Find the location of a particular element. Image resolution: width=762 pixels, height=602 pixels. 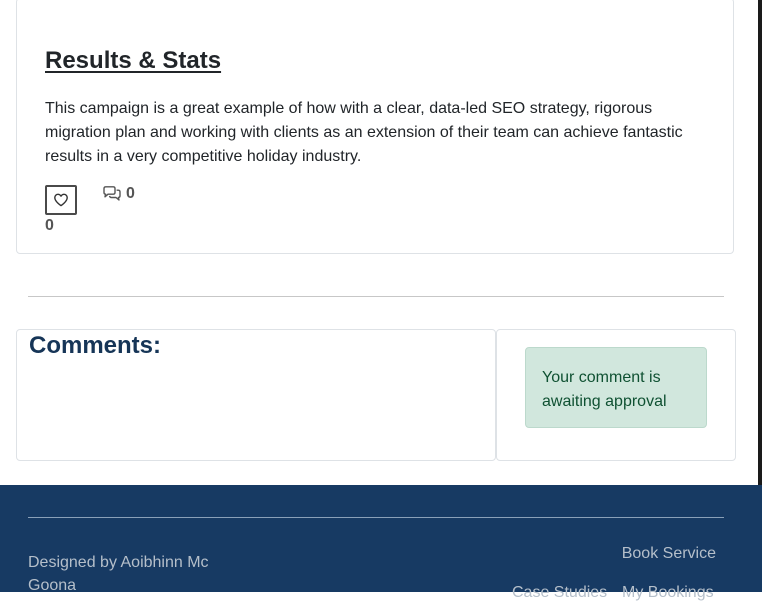

footer-divider is located at coordinates (376, 517).